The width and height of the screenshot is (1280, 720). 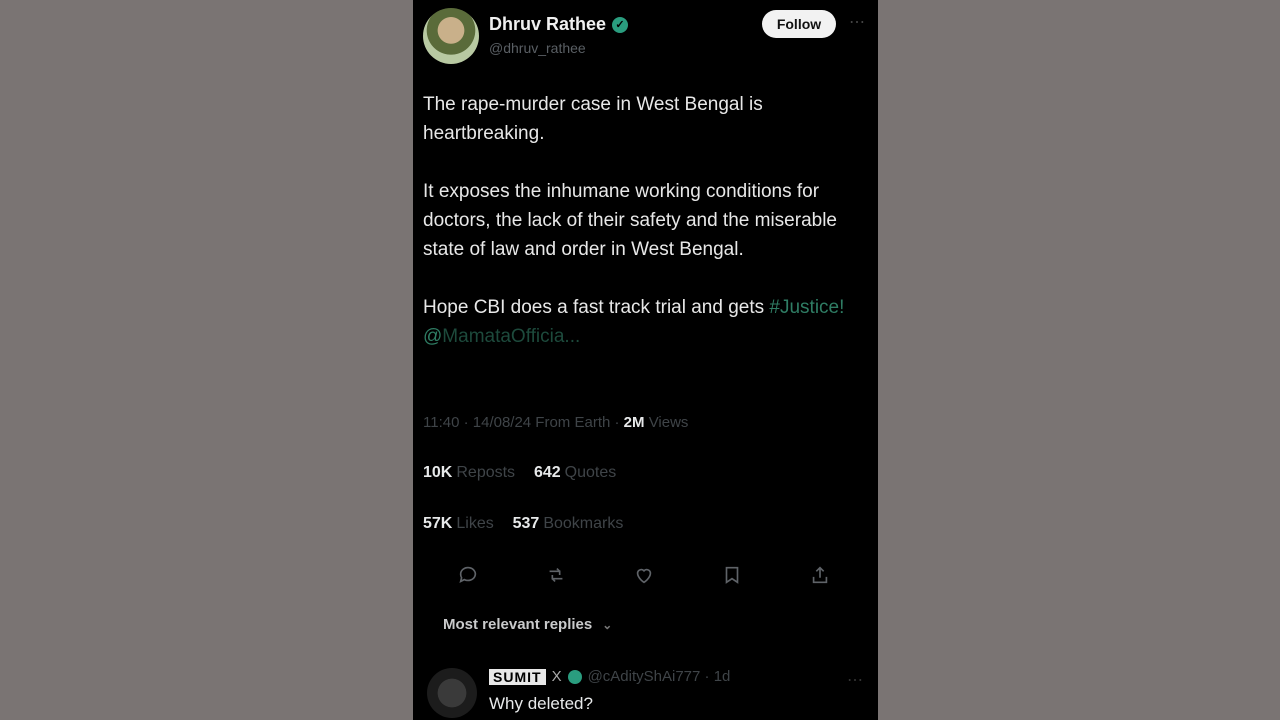 I want to click on tweet-meta: 11:40 · 14/08/24 From Earth · 2M Views, so click(x=555, y=422).